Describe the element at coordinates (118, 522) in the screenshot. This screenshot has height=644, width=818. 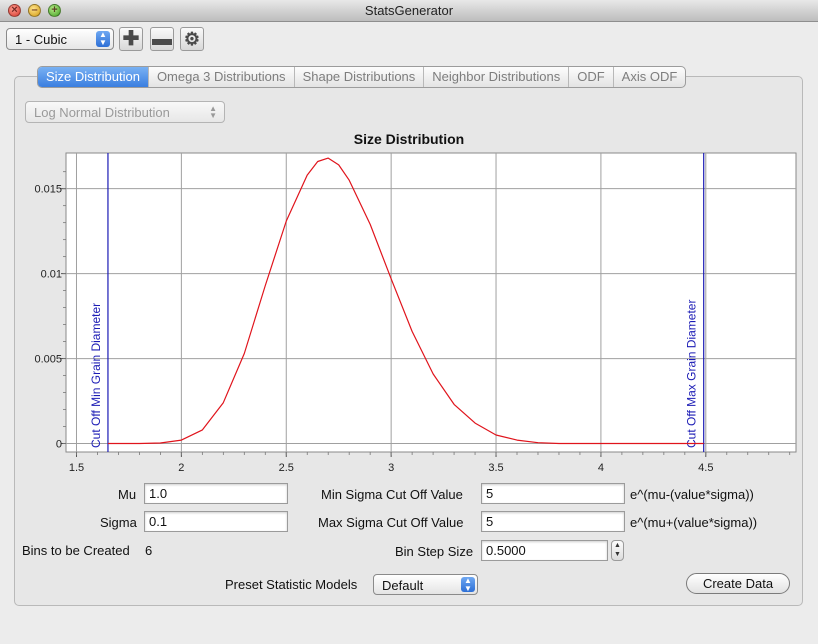
I see `sigma-label: Sigma` at that location.